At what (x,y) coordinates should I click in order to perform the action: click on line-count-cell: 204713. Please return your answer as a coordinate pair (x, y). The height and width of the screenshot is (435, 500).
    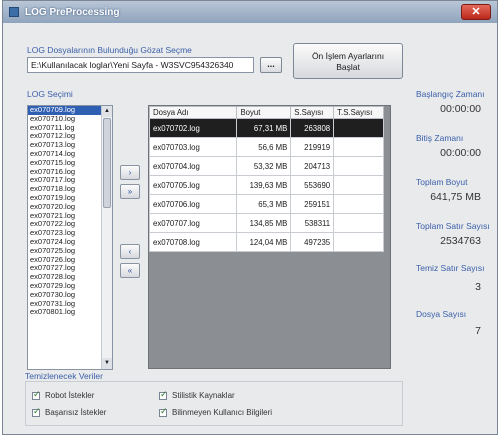
    Looking at the image, I should click on (312, 166).